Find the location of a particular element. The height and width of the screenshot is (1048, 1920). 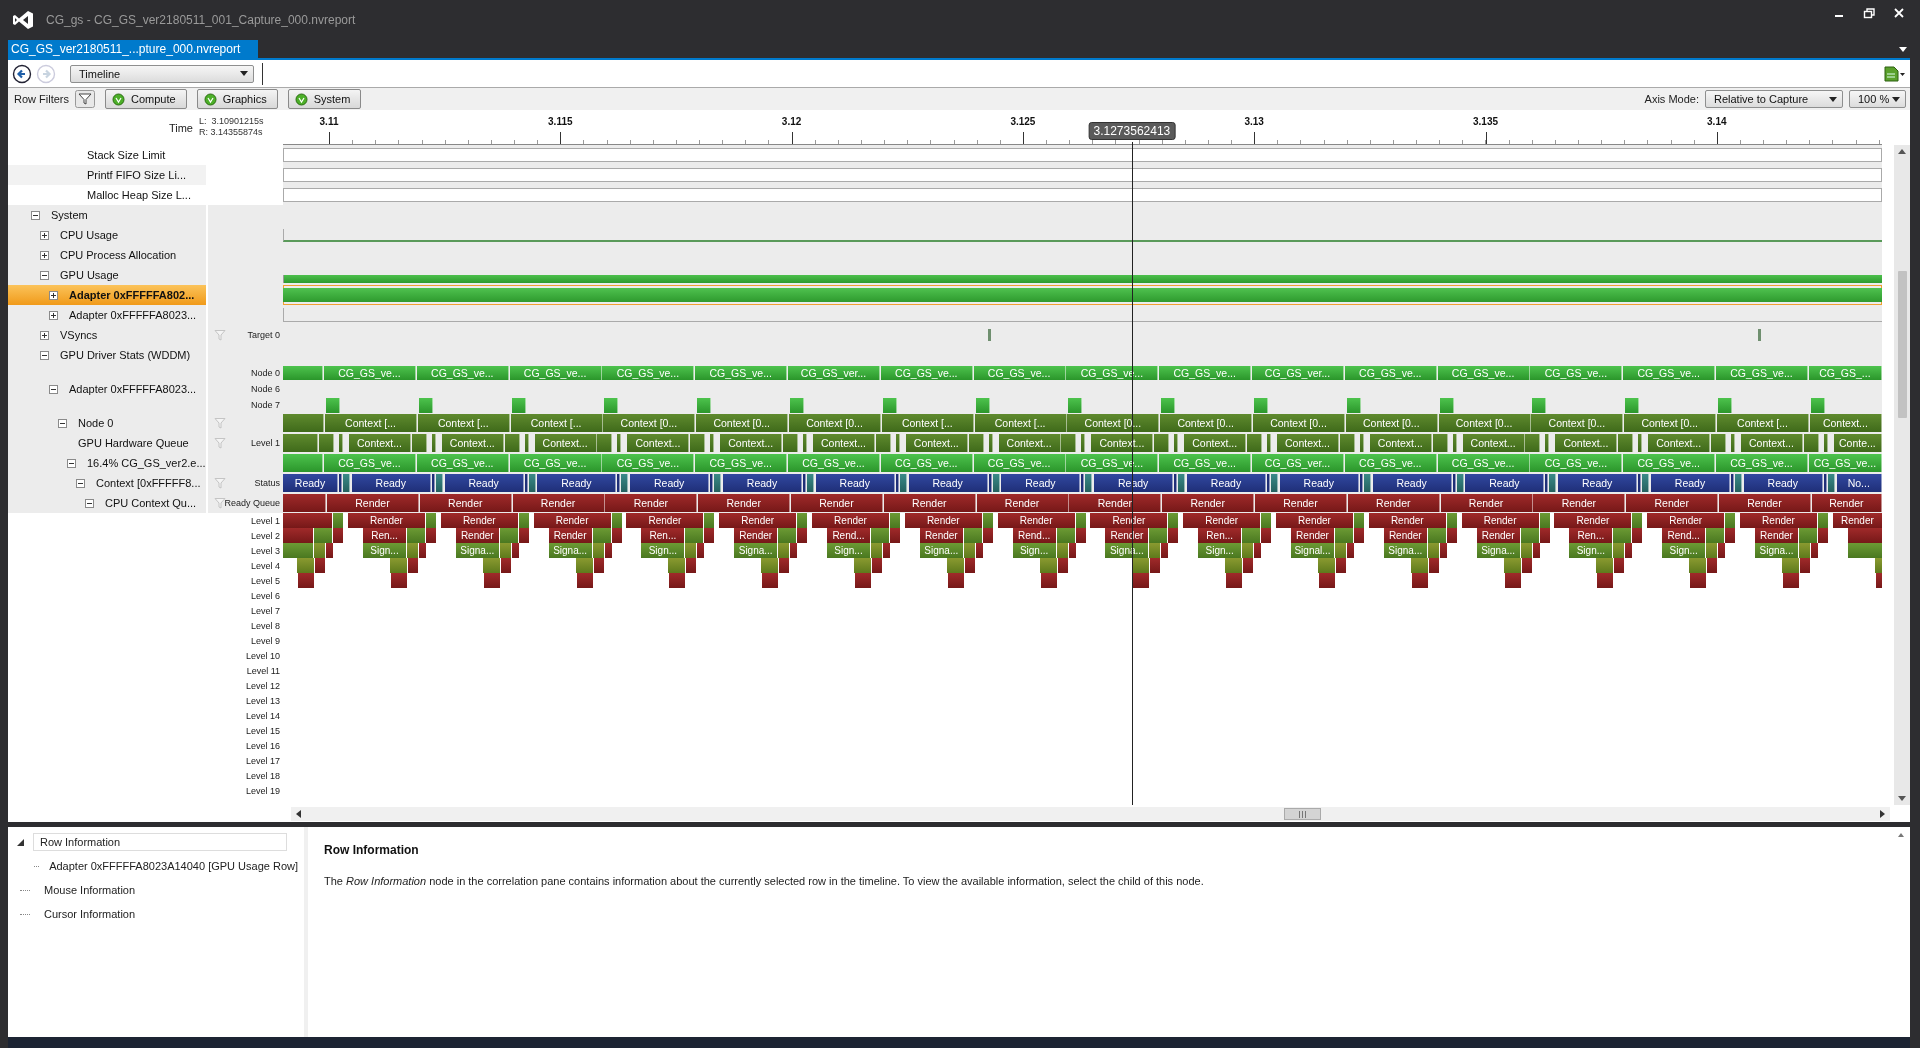

tree-item: Row Information is located at coordinates (160, 842).